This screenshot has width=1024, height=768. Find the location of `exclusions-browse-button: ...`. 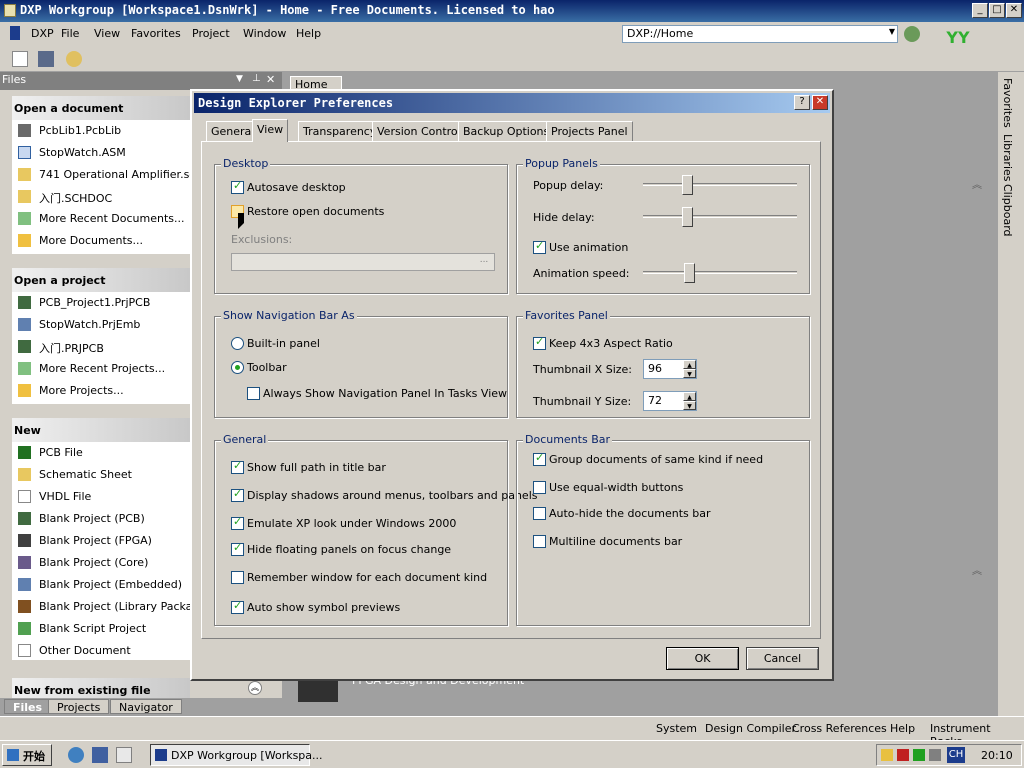

exclusions-browse-button: ... is located at coordinates (484, 262).